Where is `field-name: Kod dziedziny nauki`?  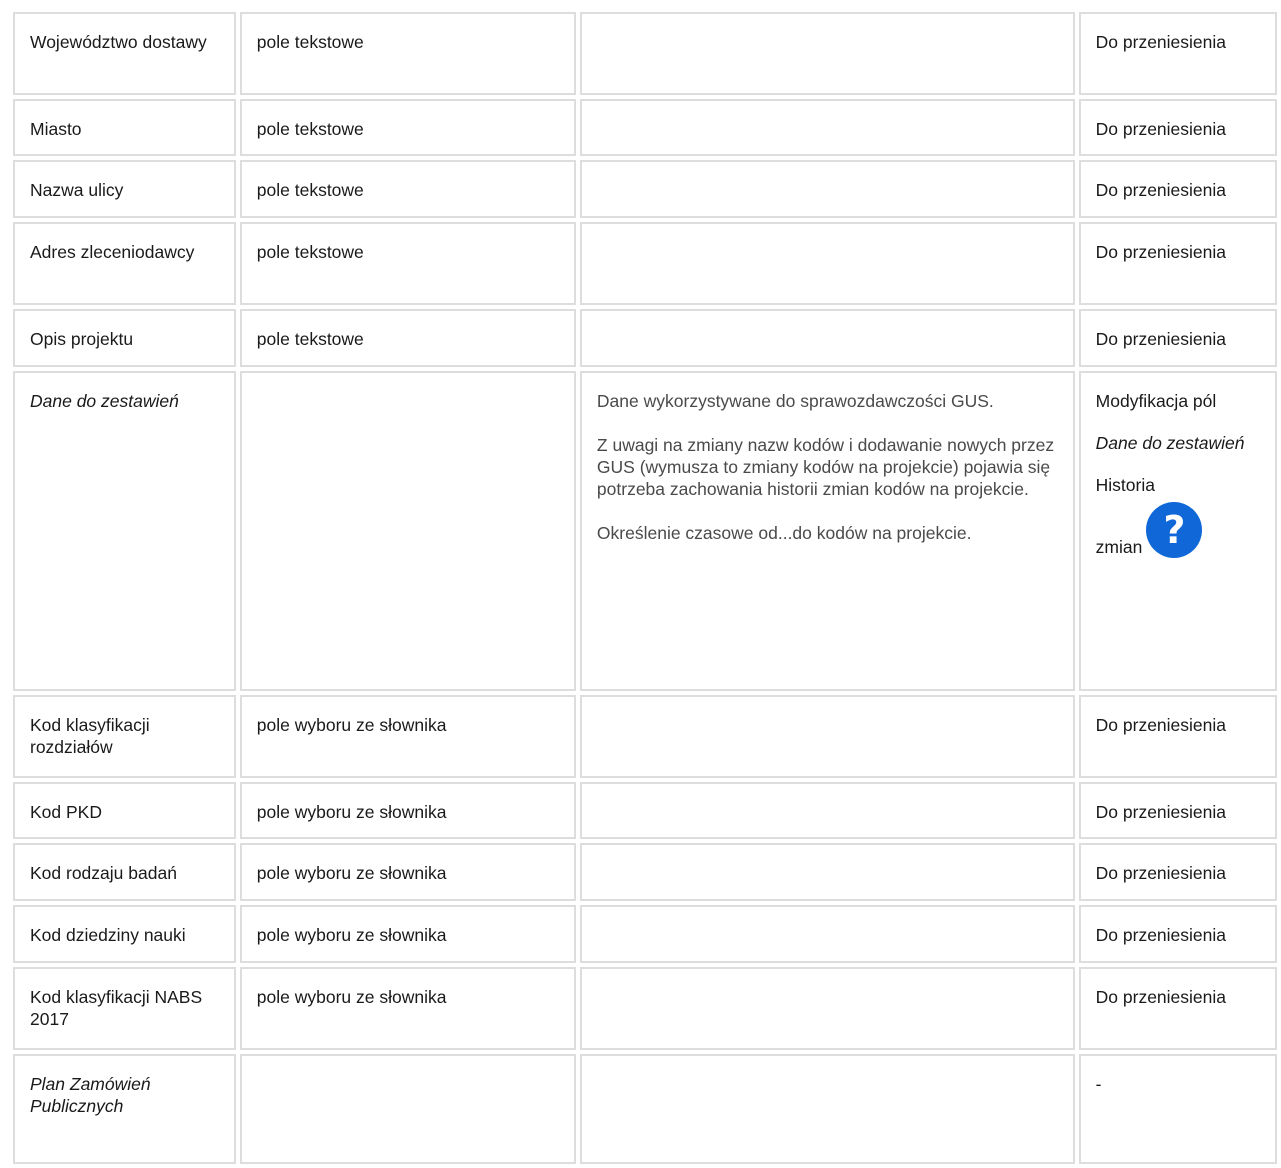
field-name: Kod dziedziny nauki is located at coordinates (124, 934).